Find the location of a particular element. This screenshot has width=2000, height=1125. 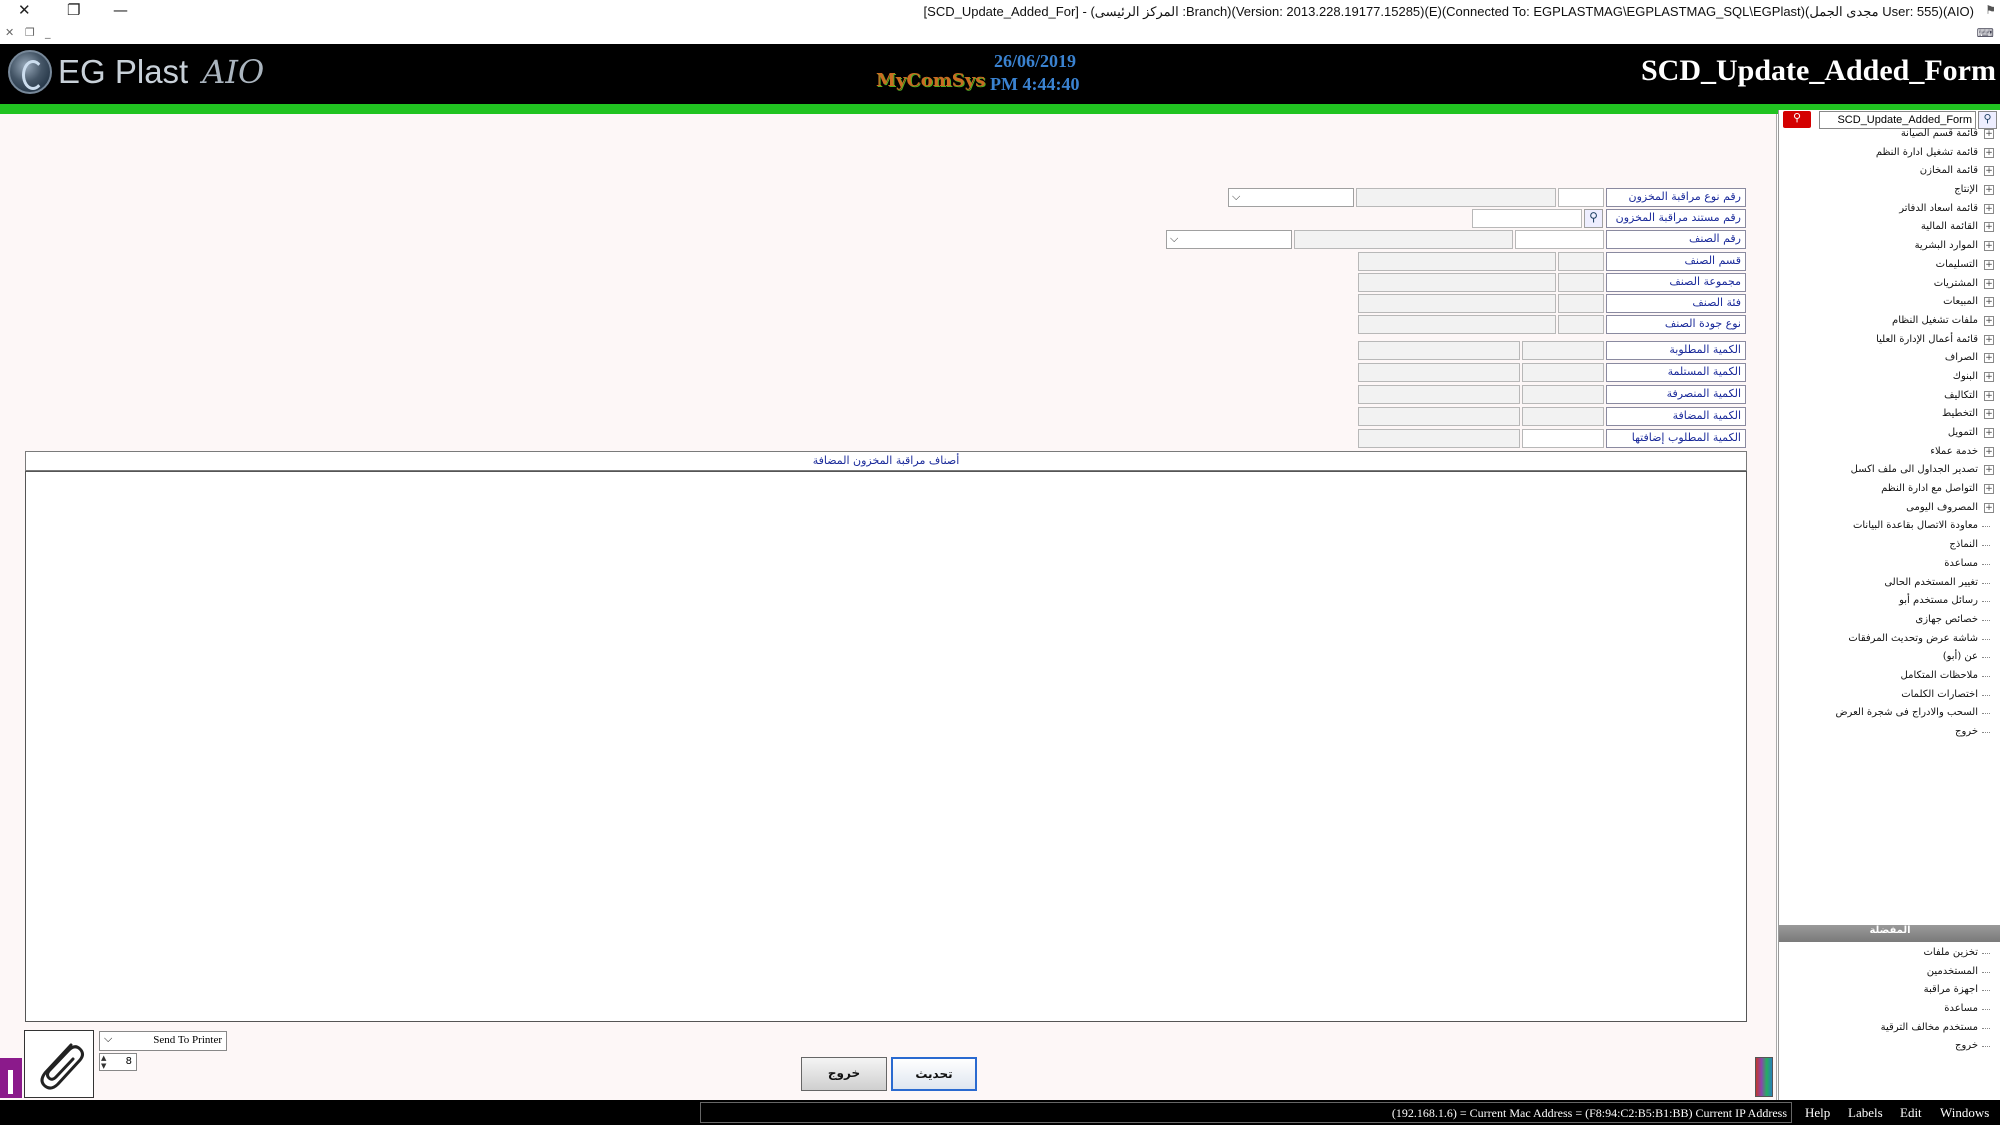

menu-tree-item: + قائمة تشغيل ادارة النظم is located at coordinates (1891, 153).